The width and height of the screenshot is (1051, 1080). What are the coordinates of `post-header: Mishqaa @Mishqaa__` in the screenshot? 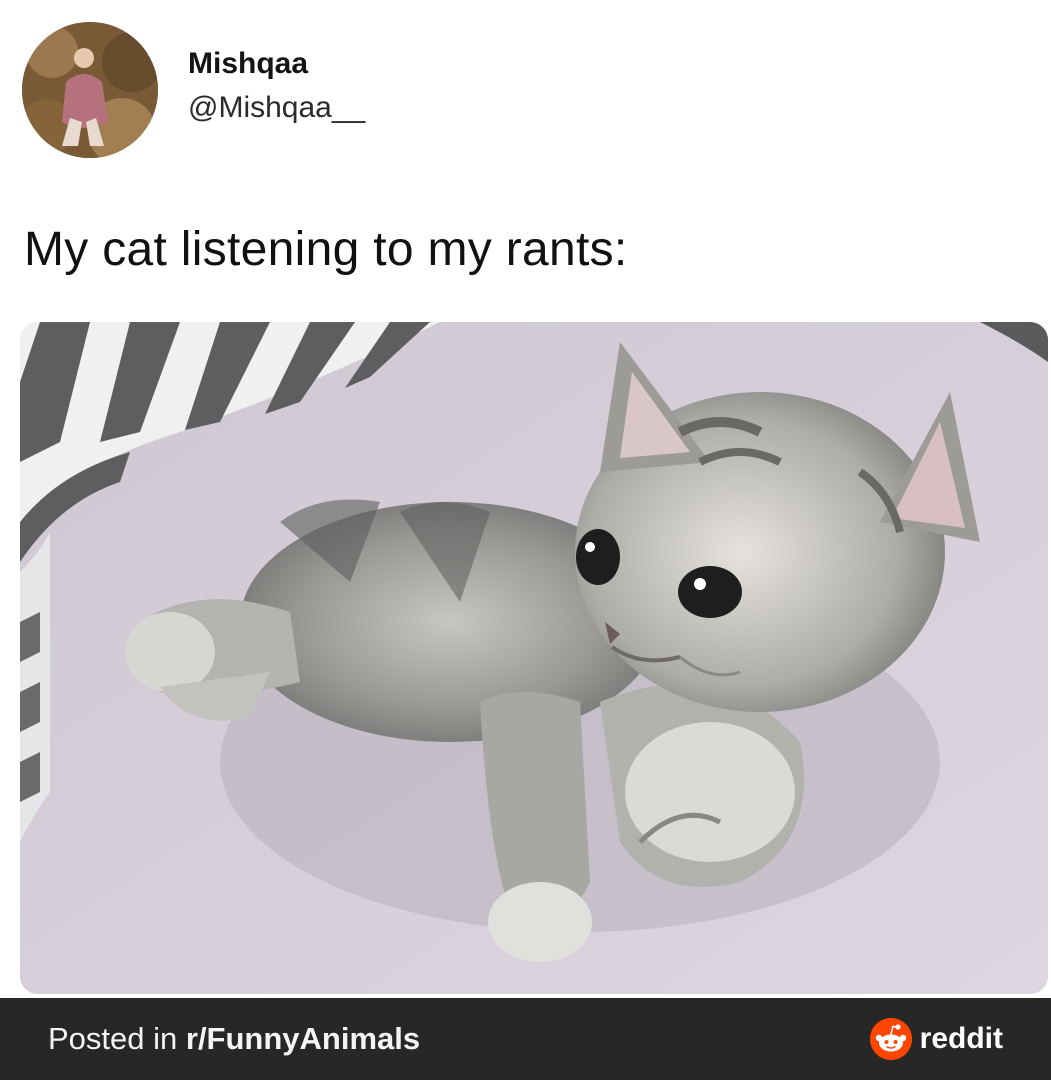 It's located at (193, 90).